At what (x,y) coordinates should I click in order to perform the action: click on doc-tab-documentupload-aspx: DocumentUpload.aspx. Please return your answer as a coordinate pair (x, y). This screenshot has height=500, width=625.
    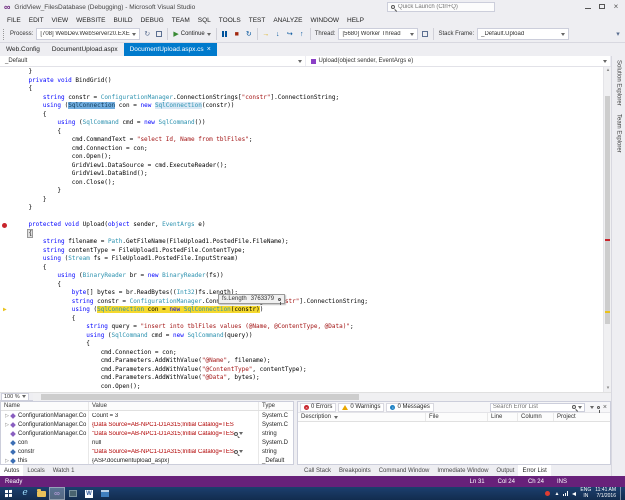
    Looking at the image, I should click on (85, 49).